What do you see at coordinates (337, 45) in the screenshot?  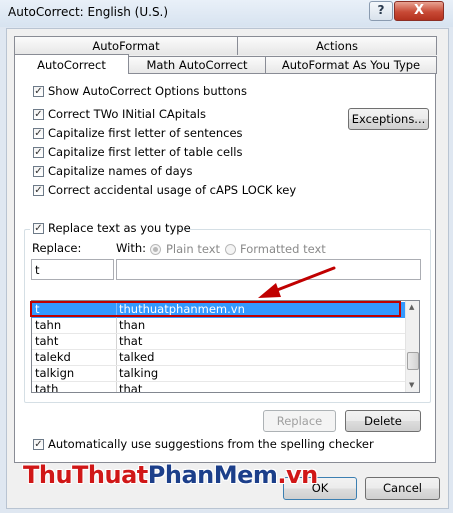 I see `tab-actions: Actions` at bounding box center [337, 45].